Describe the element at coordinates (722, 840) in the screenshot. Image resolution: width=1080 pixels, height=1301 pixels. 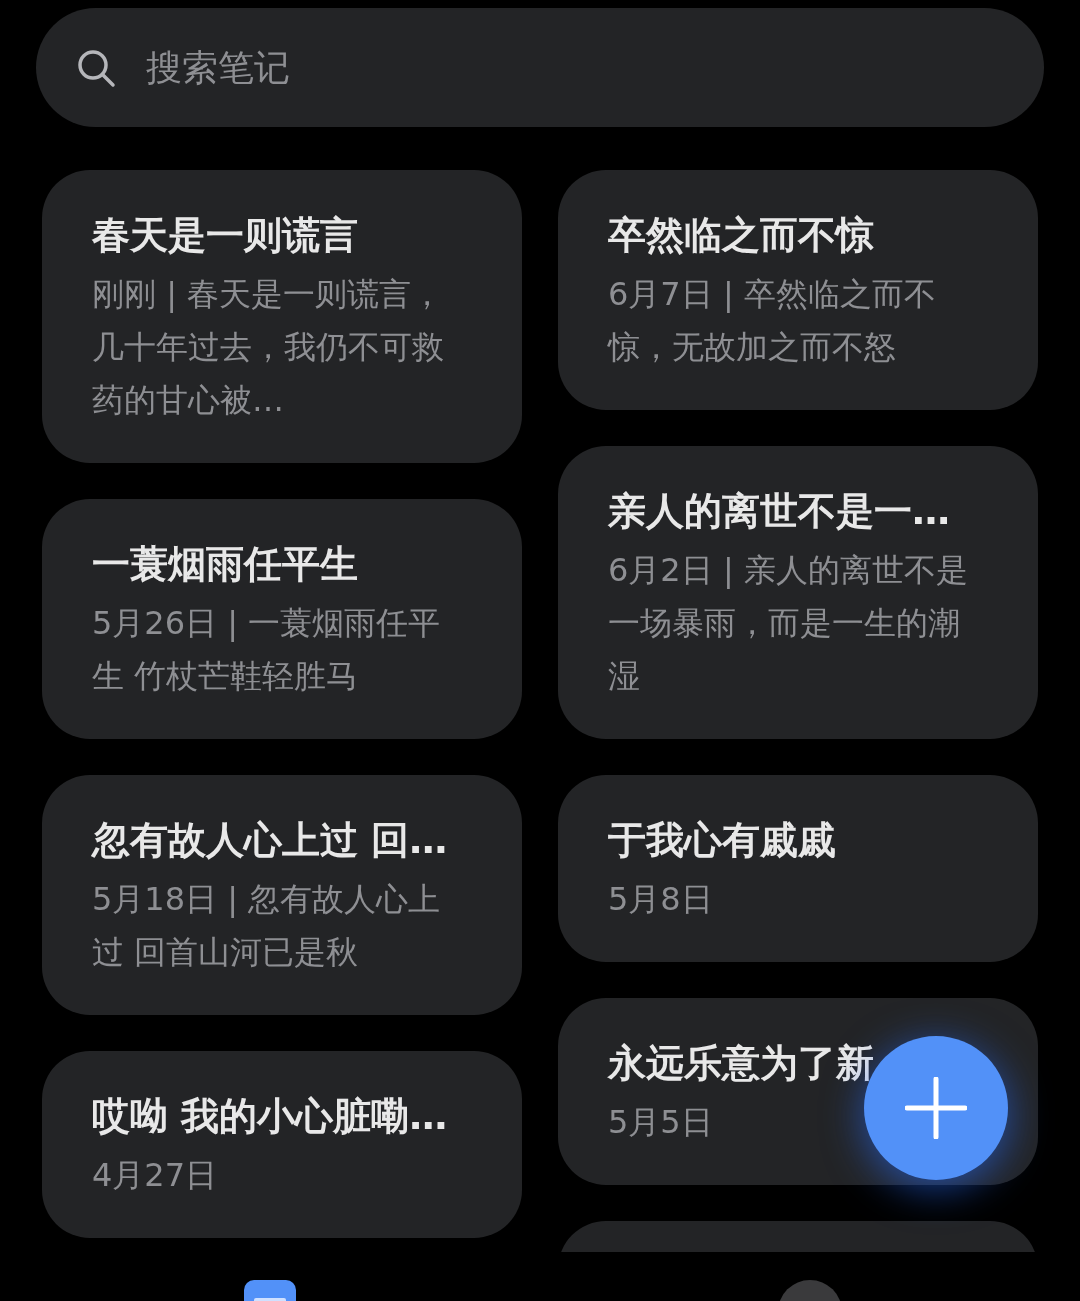
I see `note-title: 于我心有戚戚` at that location.